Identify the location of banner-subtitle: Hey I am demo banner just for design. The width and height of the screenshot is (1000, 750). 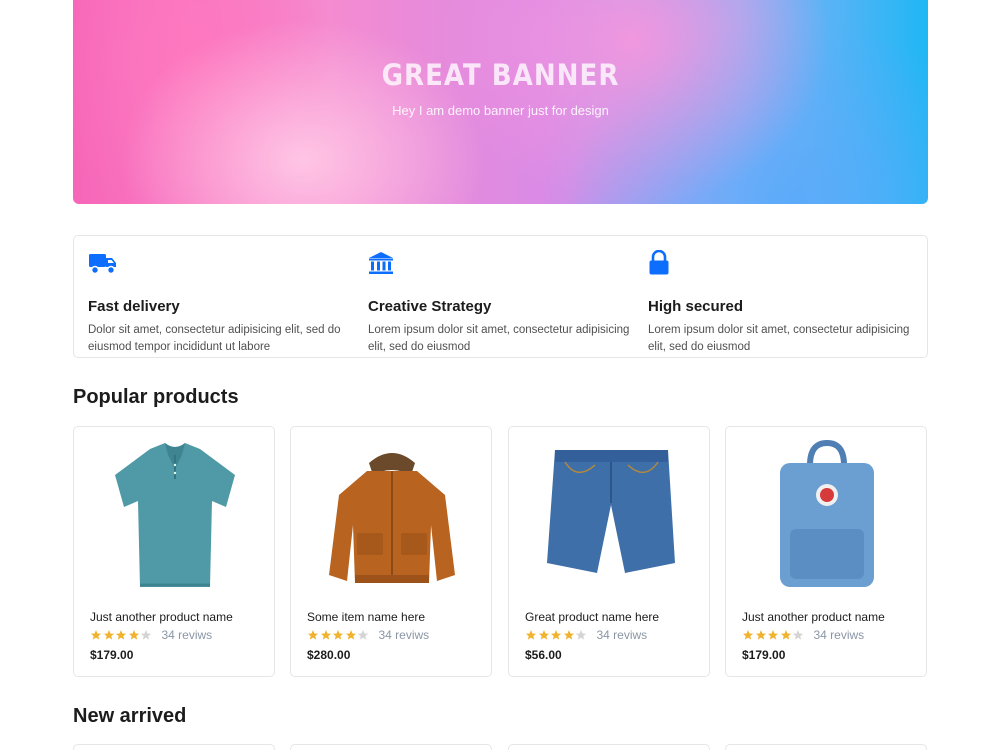
(500, 110).